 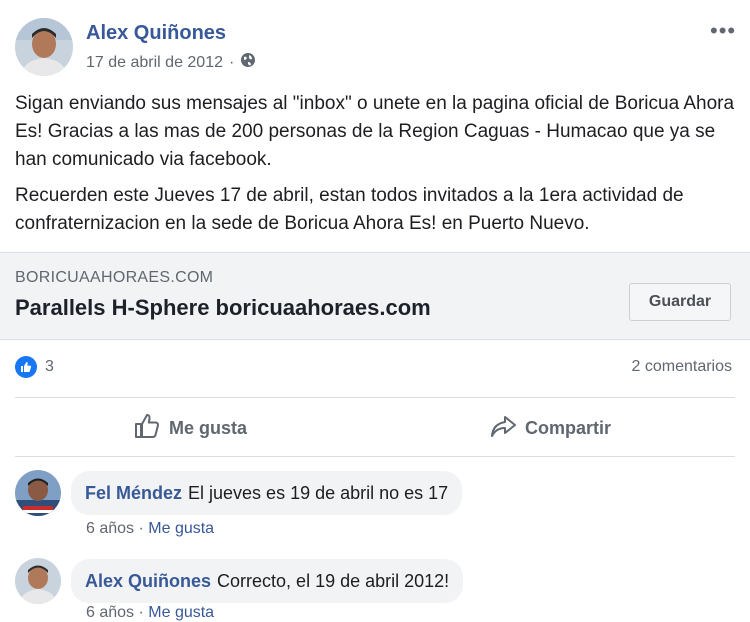 What do you see at coordinates (568, 427) in the screenshot?
I see `share-button-label: Compartir` at bounding box center [568, 427].